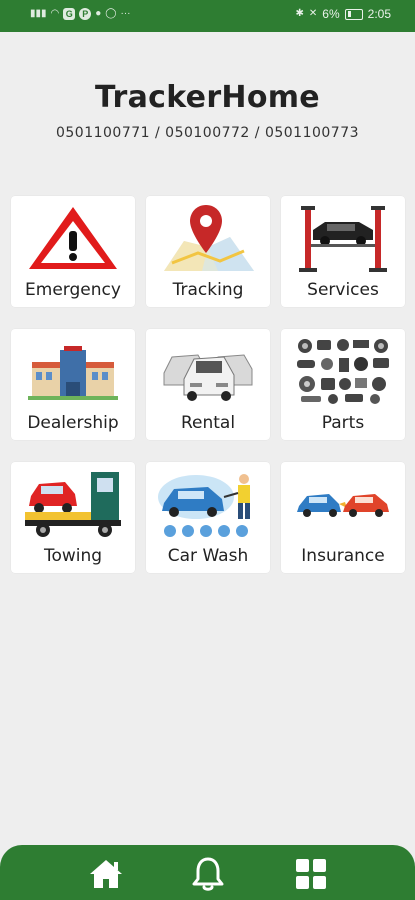 The image size is (415, 900). Describe the element at coordinates (331, 14) in the screenshot. I see `battery-percent: 6%` at that location.